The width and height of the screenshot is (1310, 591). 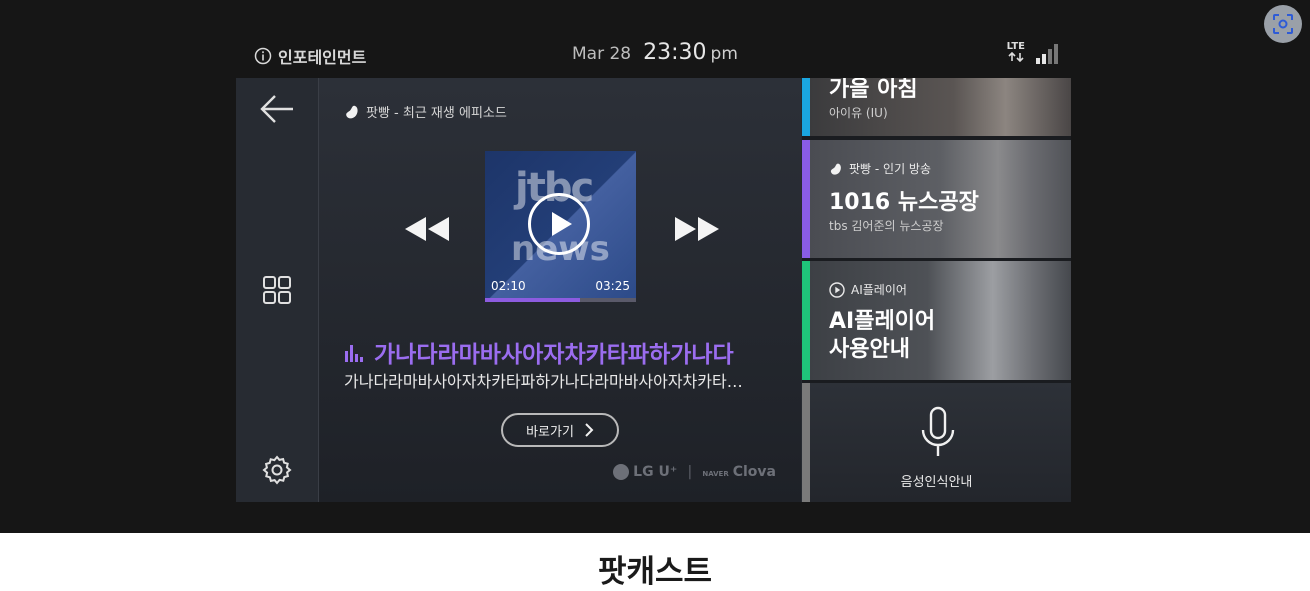 What do you see at coordinates (694, 472) in the screenshot?
I see `partner-logos: LG U⁺ | NAVER Clova` at bounding box center [694, 472].